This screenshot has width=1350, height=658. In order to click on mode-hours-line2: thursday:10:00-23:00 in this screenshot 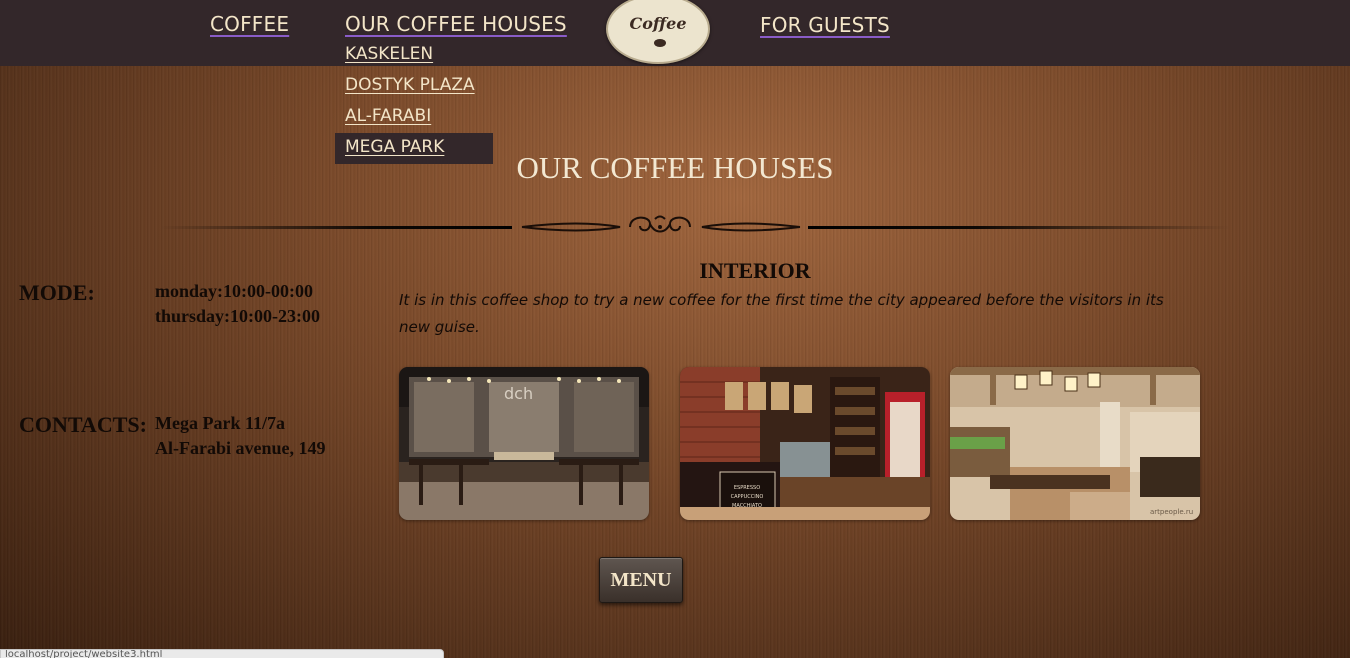, I will do `click(237, 316)`.